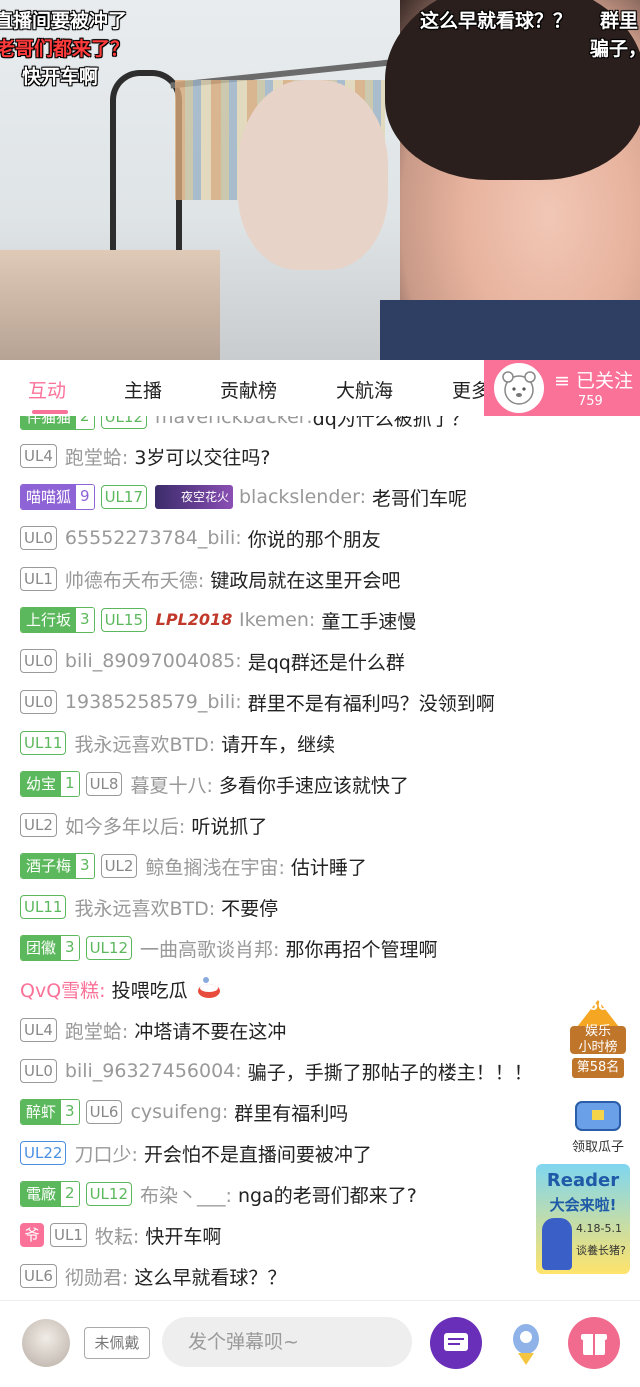 Image resolution: width=640 pixels, height=1387 pixels. I want to click on chat-message: UL0 bili_89097004085: 是qq群还是什么群, so click(212, 661).